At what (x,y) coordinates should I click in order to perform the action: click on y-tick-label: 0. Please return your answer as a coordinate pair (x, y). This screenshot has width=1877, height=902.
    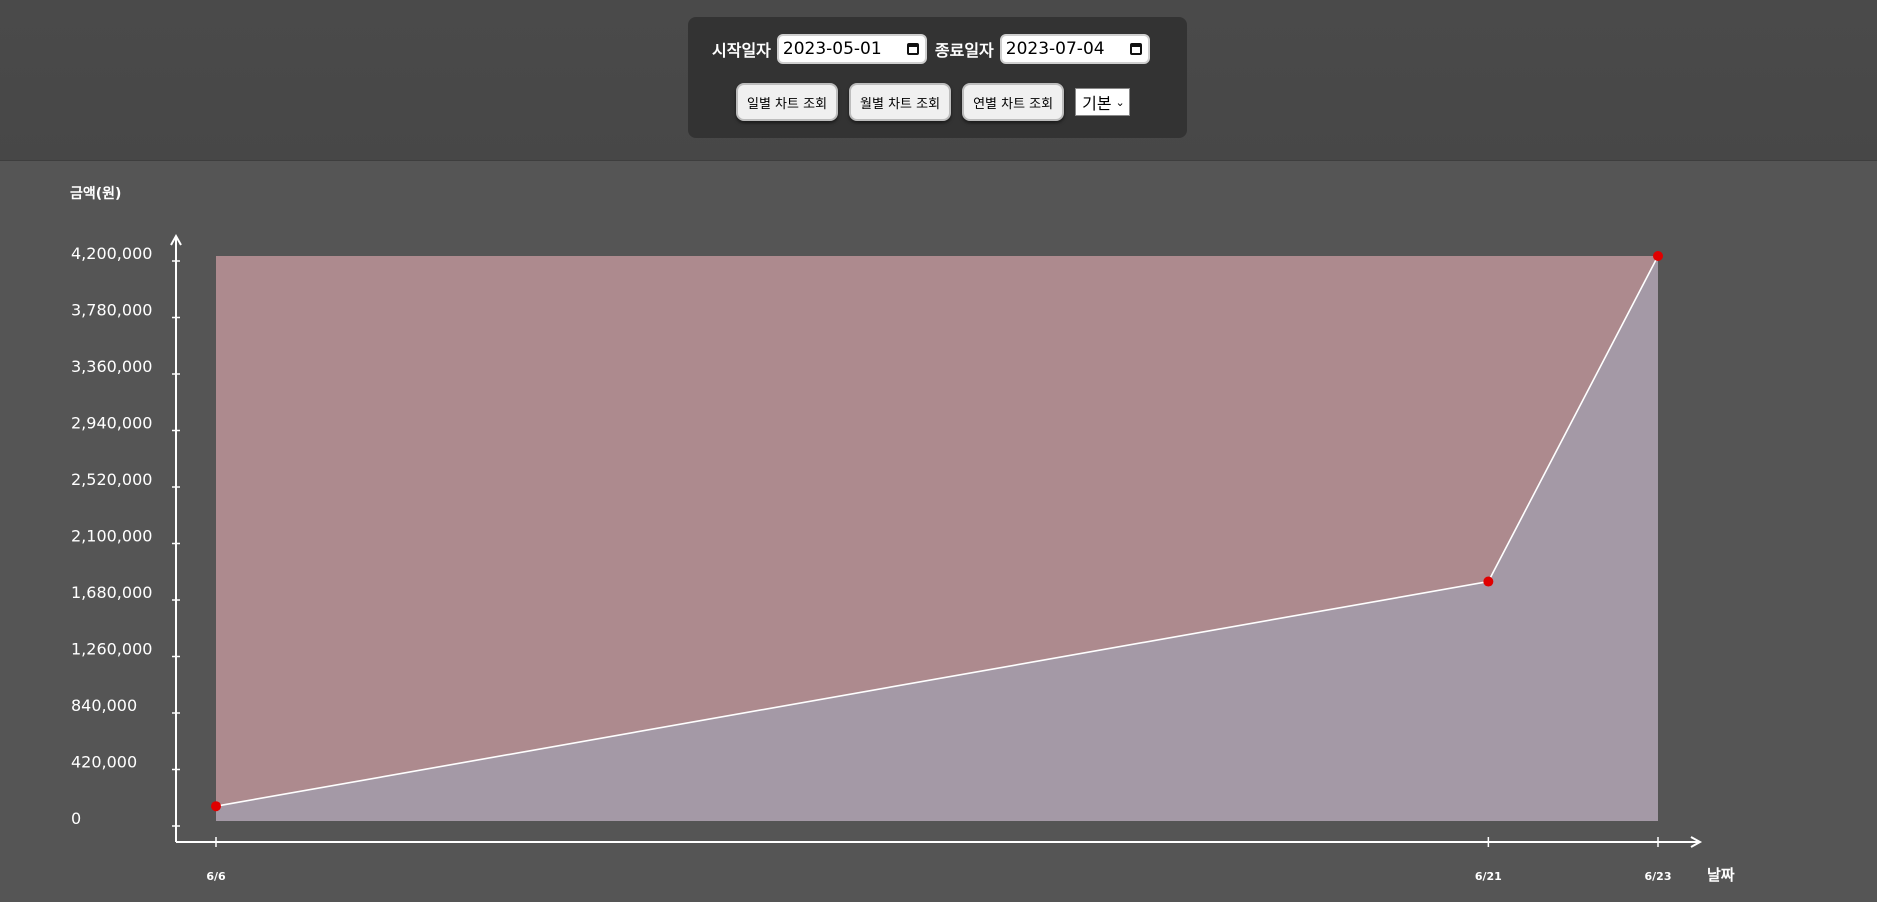
    Looking at the image, I should click on (76, 818).